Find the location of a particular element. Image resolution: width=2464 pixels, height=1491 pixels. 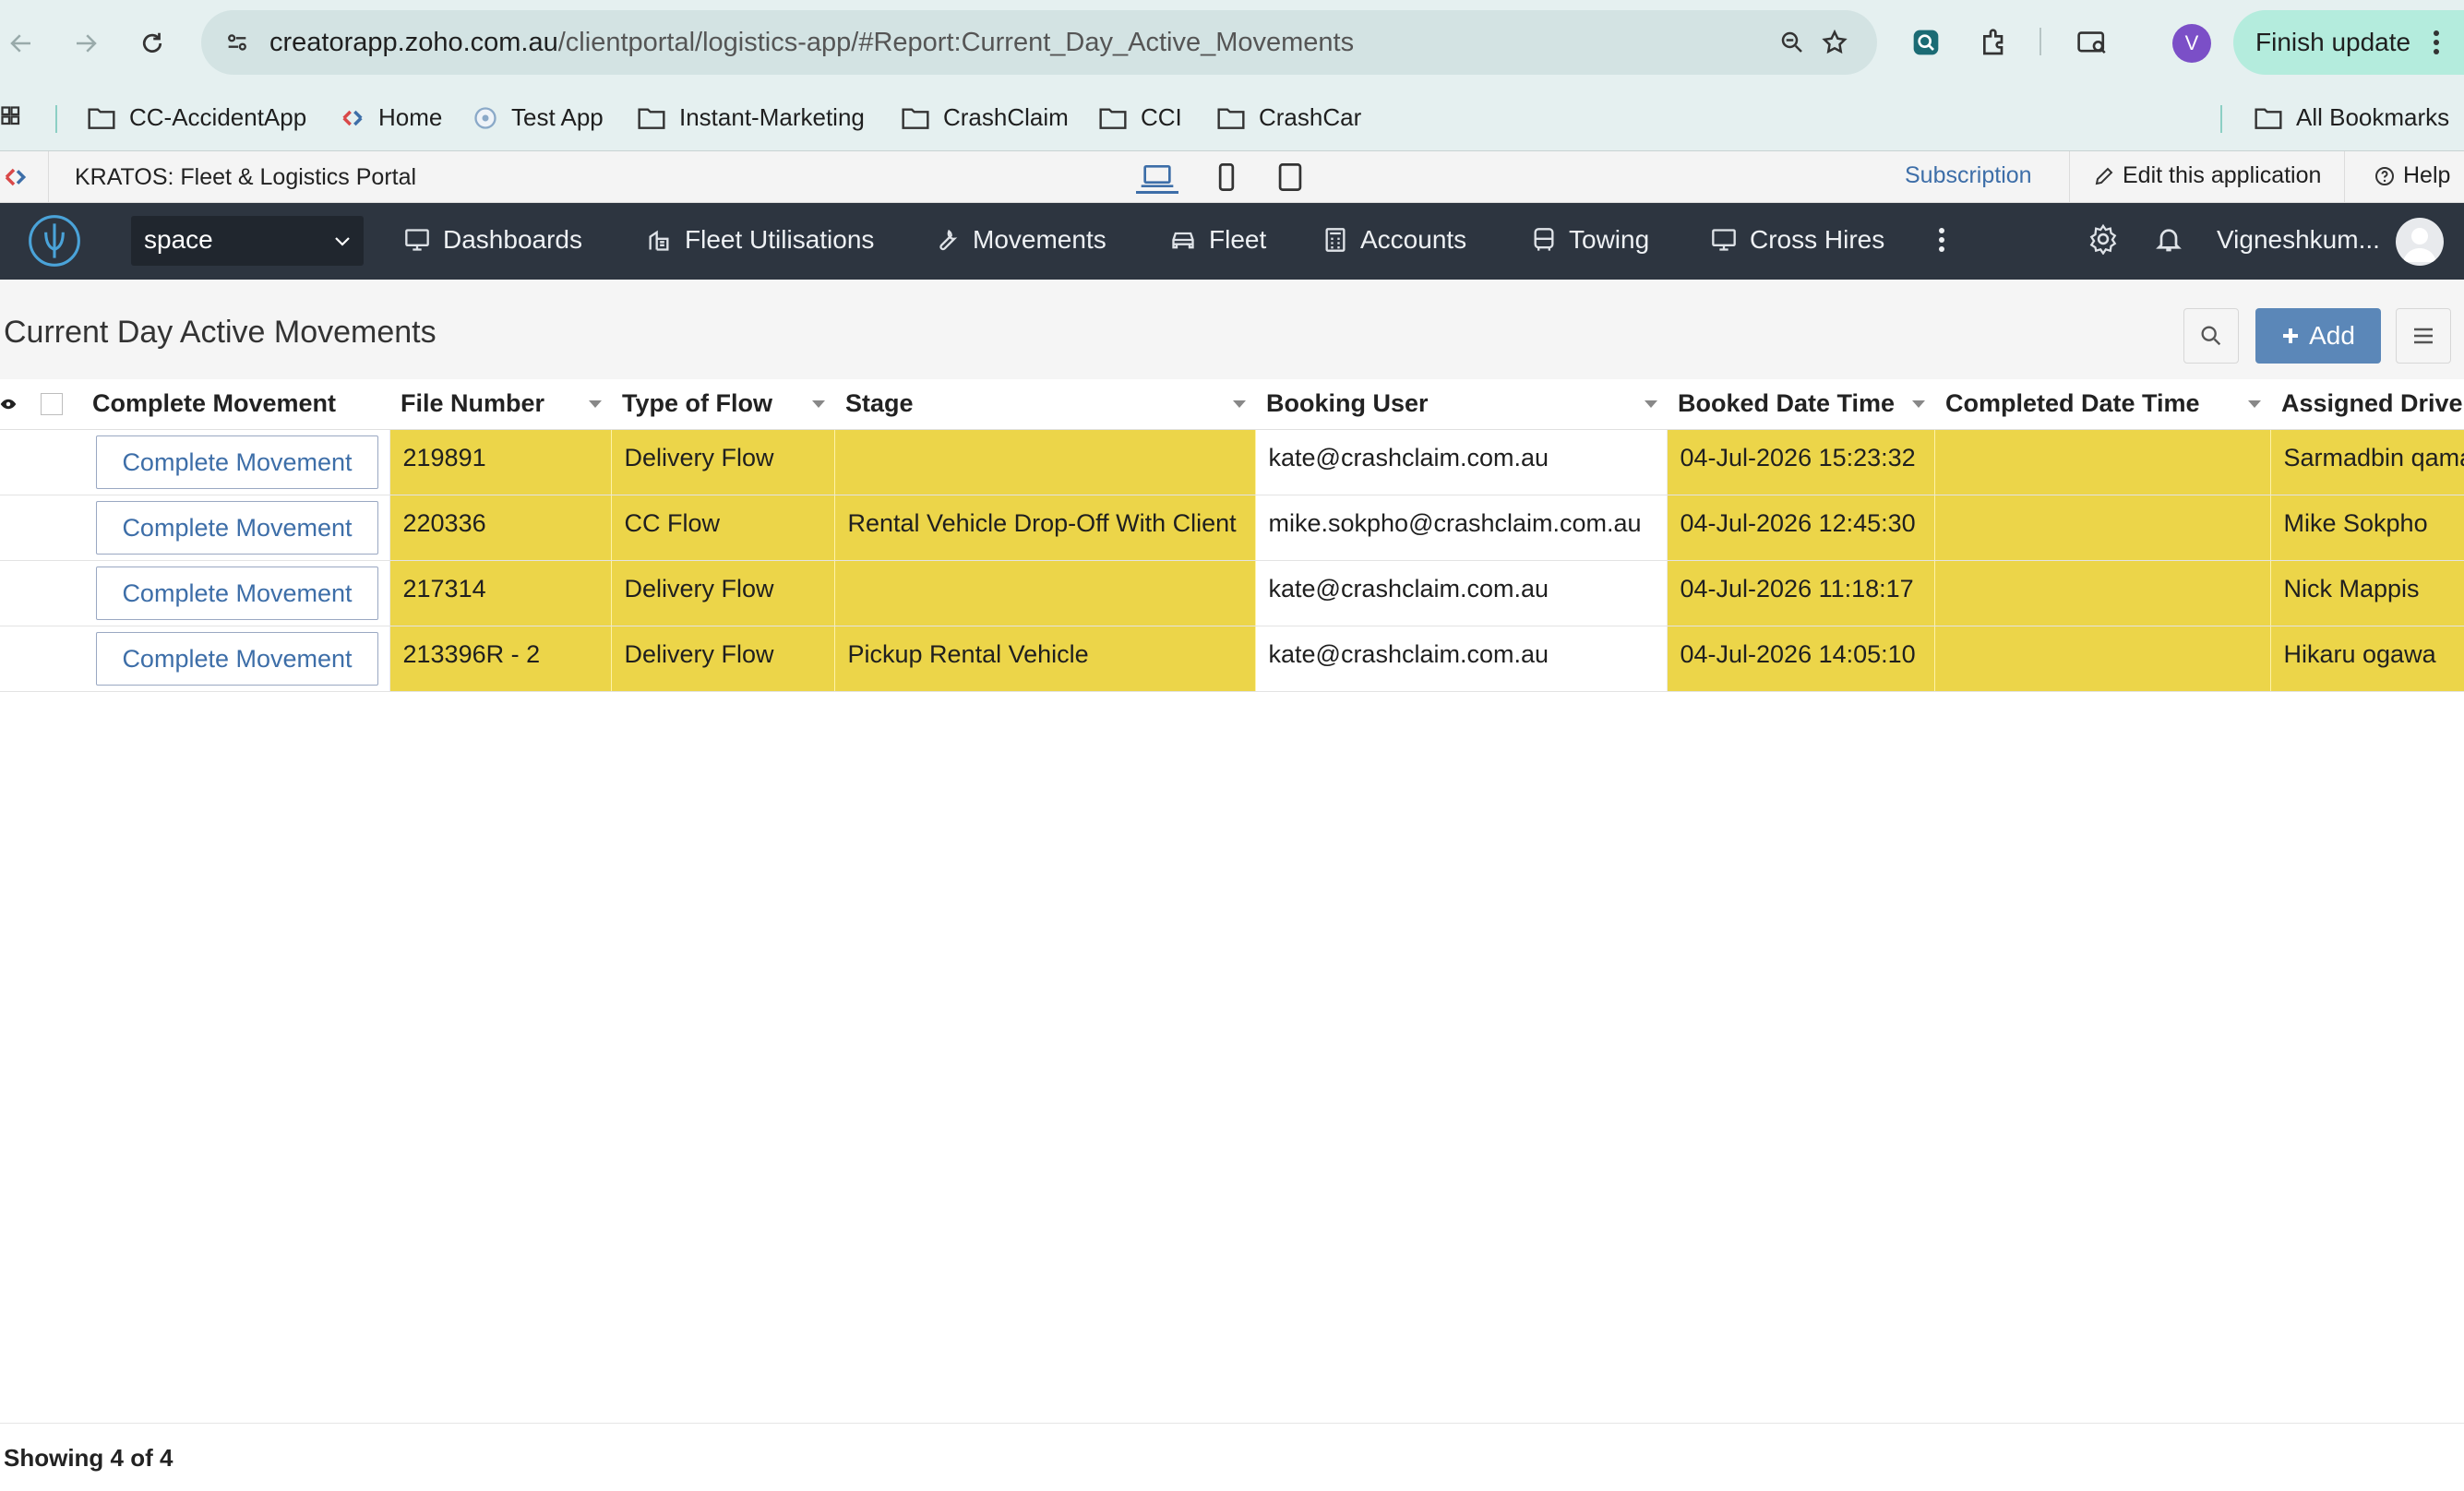

desktop-view-icon is located at coordinates (1157, 177).